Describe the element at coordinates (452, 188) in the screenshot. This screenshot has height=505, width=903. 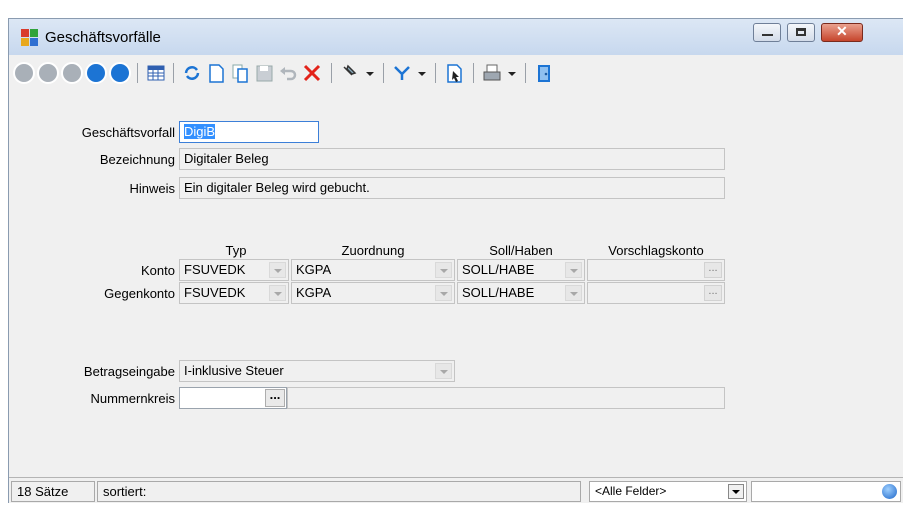
I see `hinweis-field: Ein digitaler Beleg wird gebucht.` at that location.